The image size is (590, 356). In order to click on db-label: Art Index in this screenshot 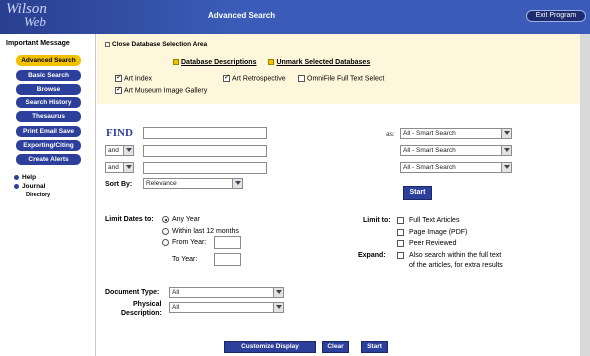, I will do `click(138, 79)`.